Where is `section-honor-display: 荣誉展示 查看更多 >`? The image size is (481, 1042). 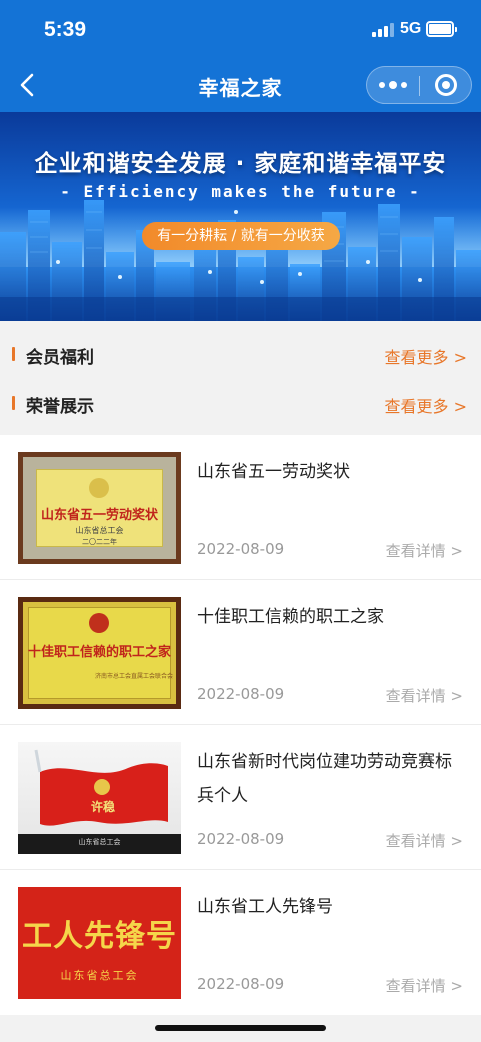
section-honor-display: 荣誉展示 查看更多 > is located at coordinates (240, 403).